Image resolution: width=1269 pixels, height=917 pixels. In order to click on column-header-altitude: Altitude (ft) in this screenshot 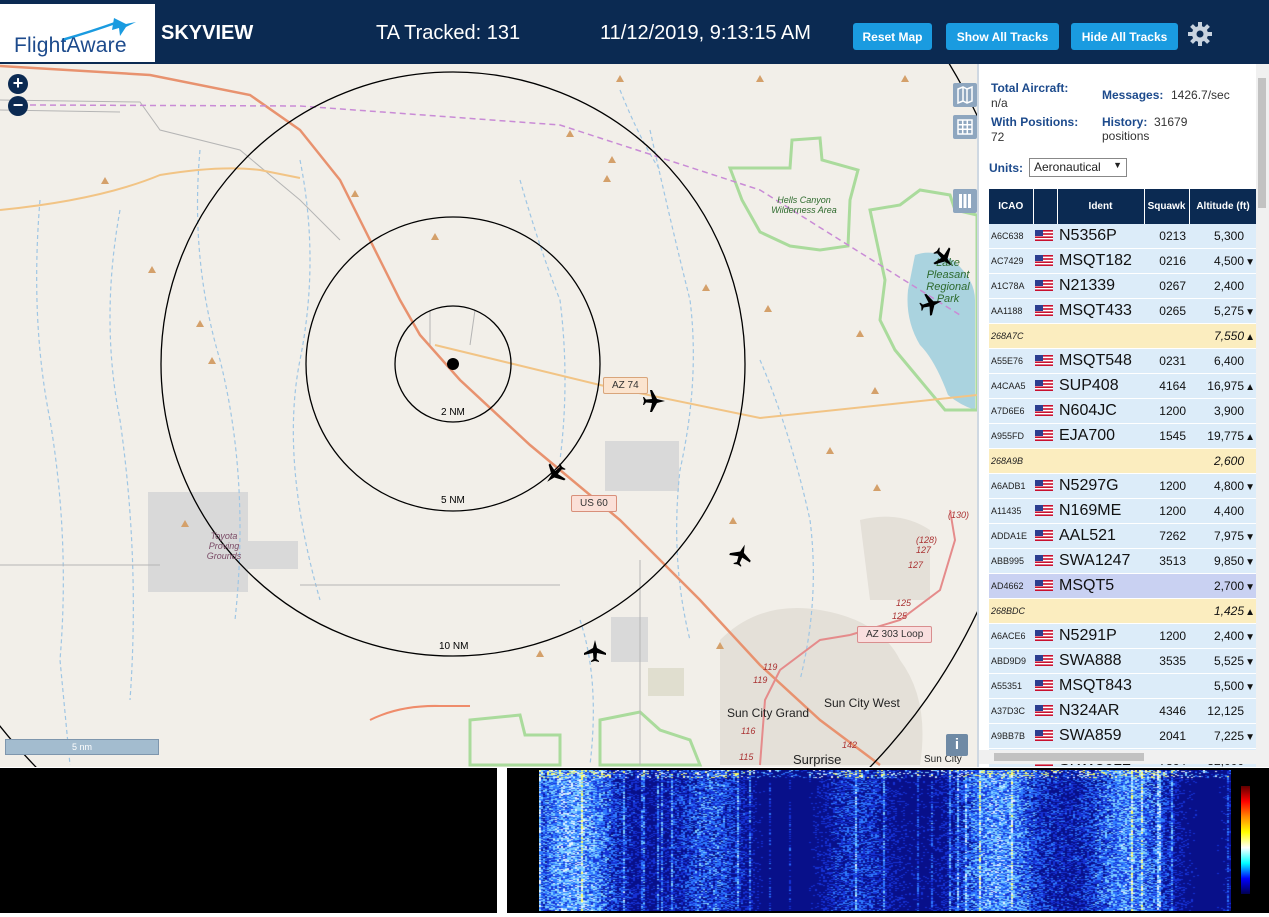, I will do `click(1223, 206)`.